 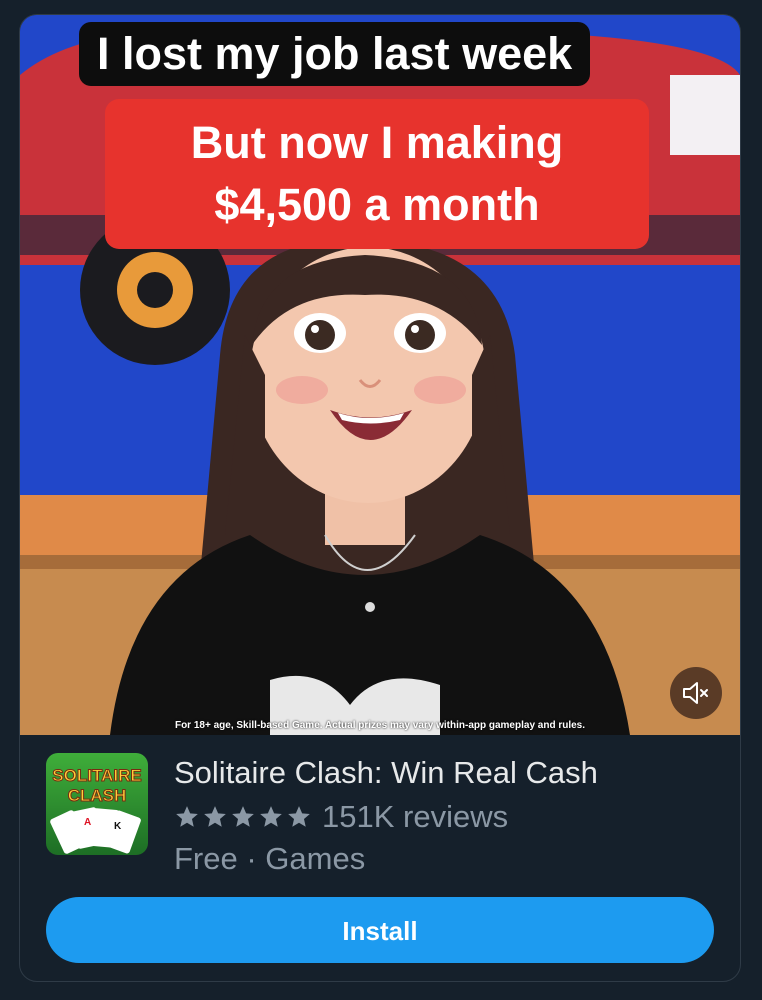 What do you see at coordinates (377, 142) in the screenshot?
I see `caption-line-a: But now I making` at bounding box center [377, 142].